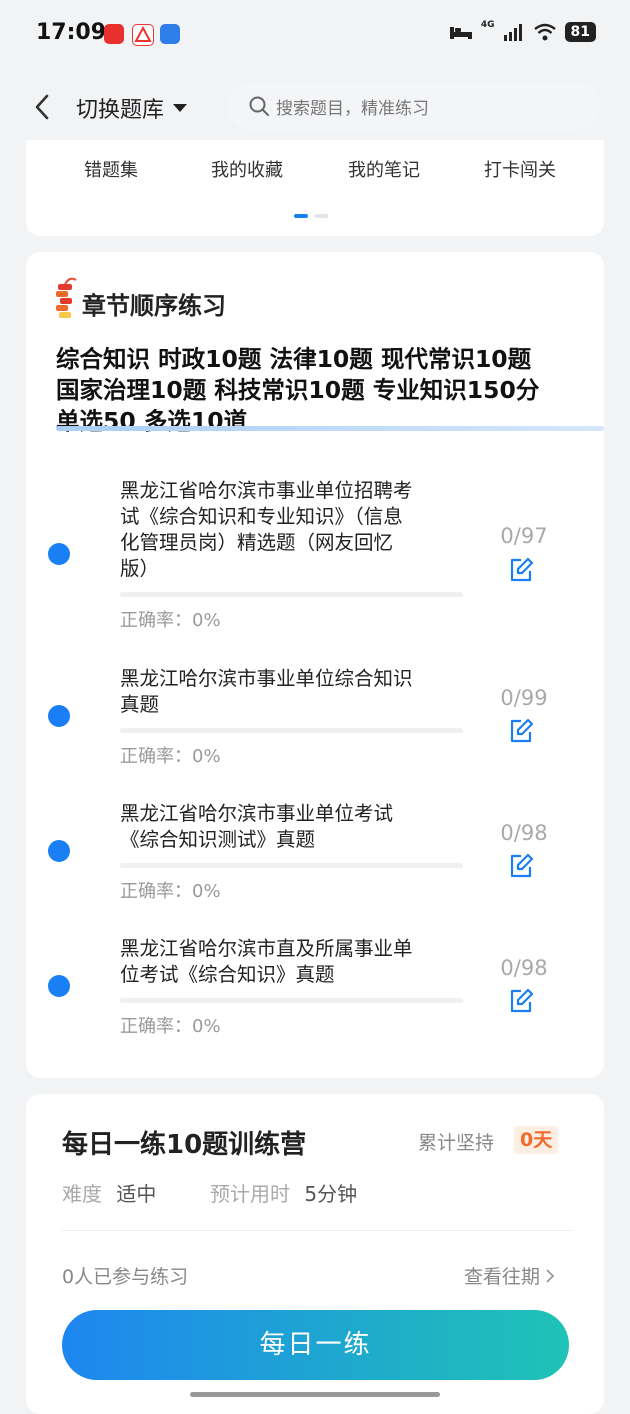 This screenshot has height=1414, width=630. I want to click on firecracker-icon, so click(65, 299).